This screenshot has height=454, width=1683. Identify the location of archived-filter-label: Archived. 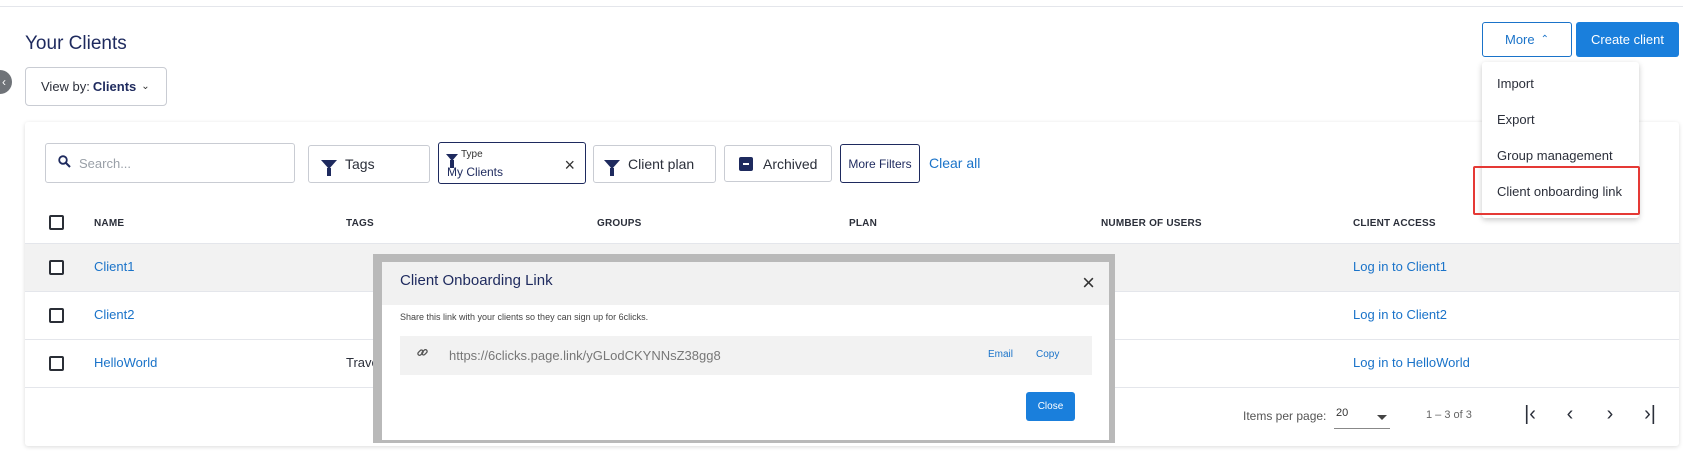
(790, 163).